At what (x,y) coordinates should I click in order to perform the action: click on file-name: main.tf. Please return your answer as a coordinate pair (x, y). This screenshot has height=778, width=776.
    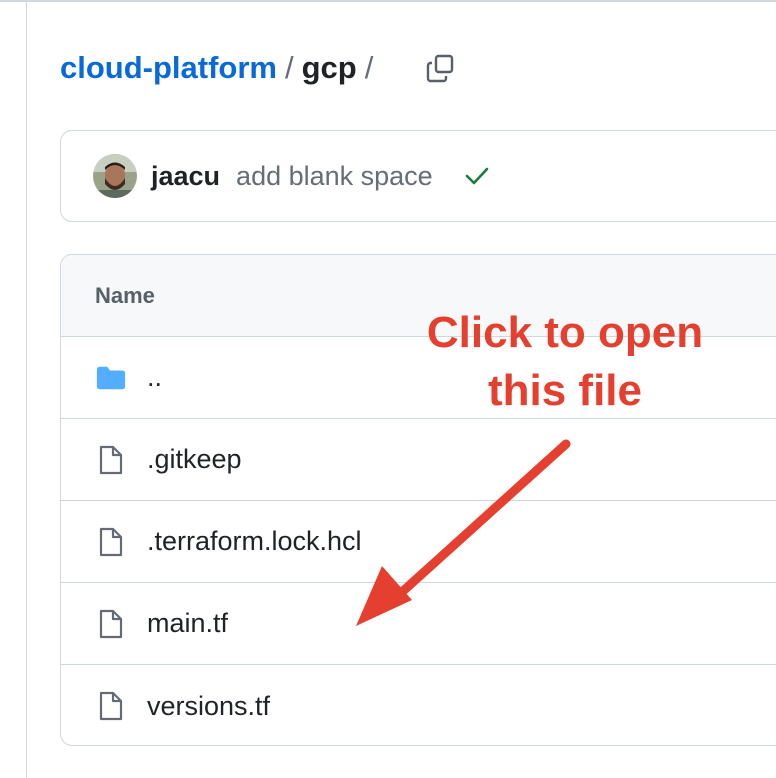
    Looking at the image, I should click on (187, 623).